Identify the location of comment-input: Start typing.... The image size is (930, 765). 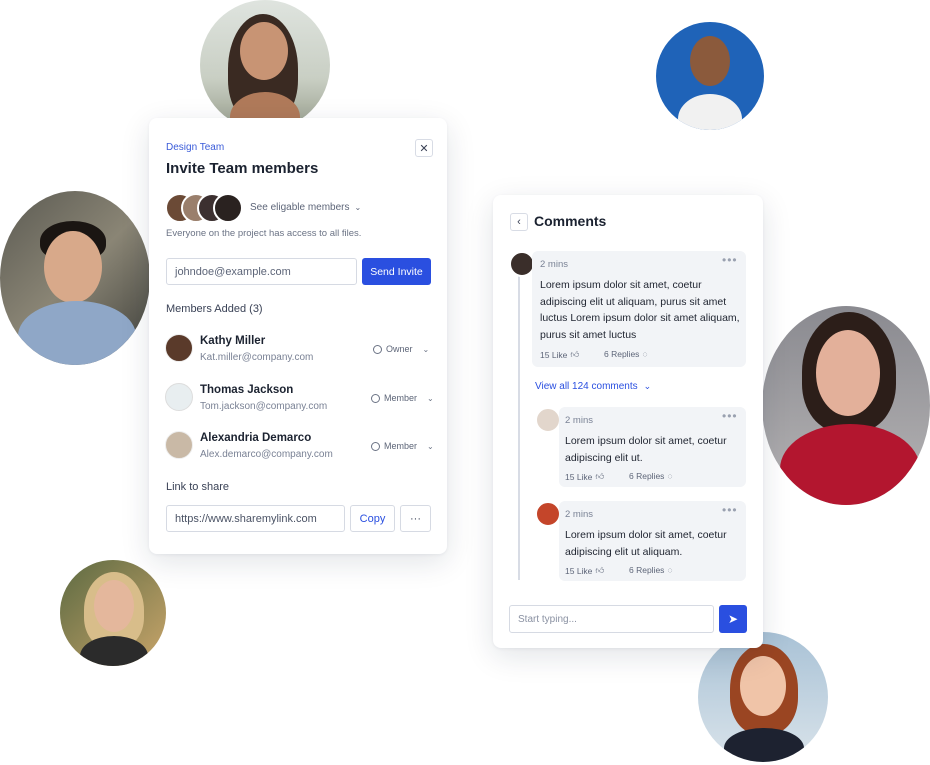
(611, 619).